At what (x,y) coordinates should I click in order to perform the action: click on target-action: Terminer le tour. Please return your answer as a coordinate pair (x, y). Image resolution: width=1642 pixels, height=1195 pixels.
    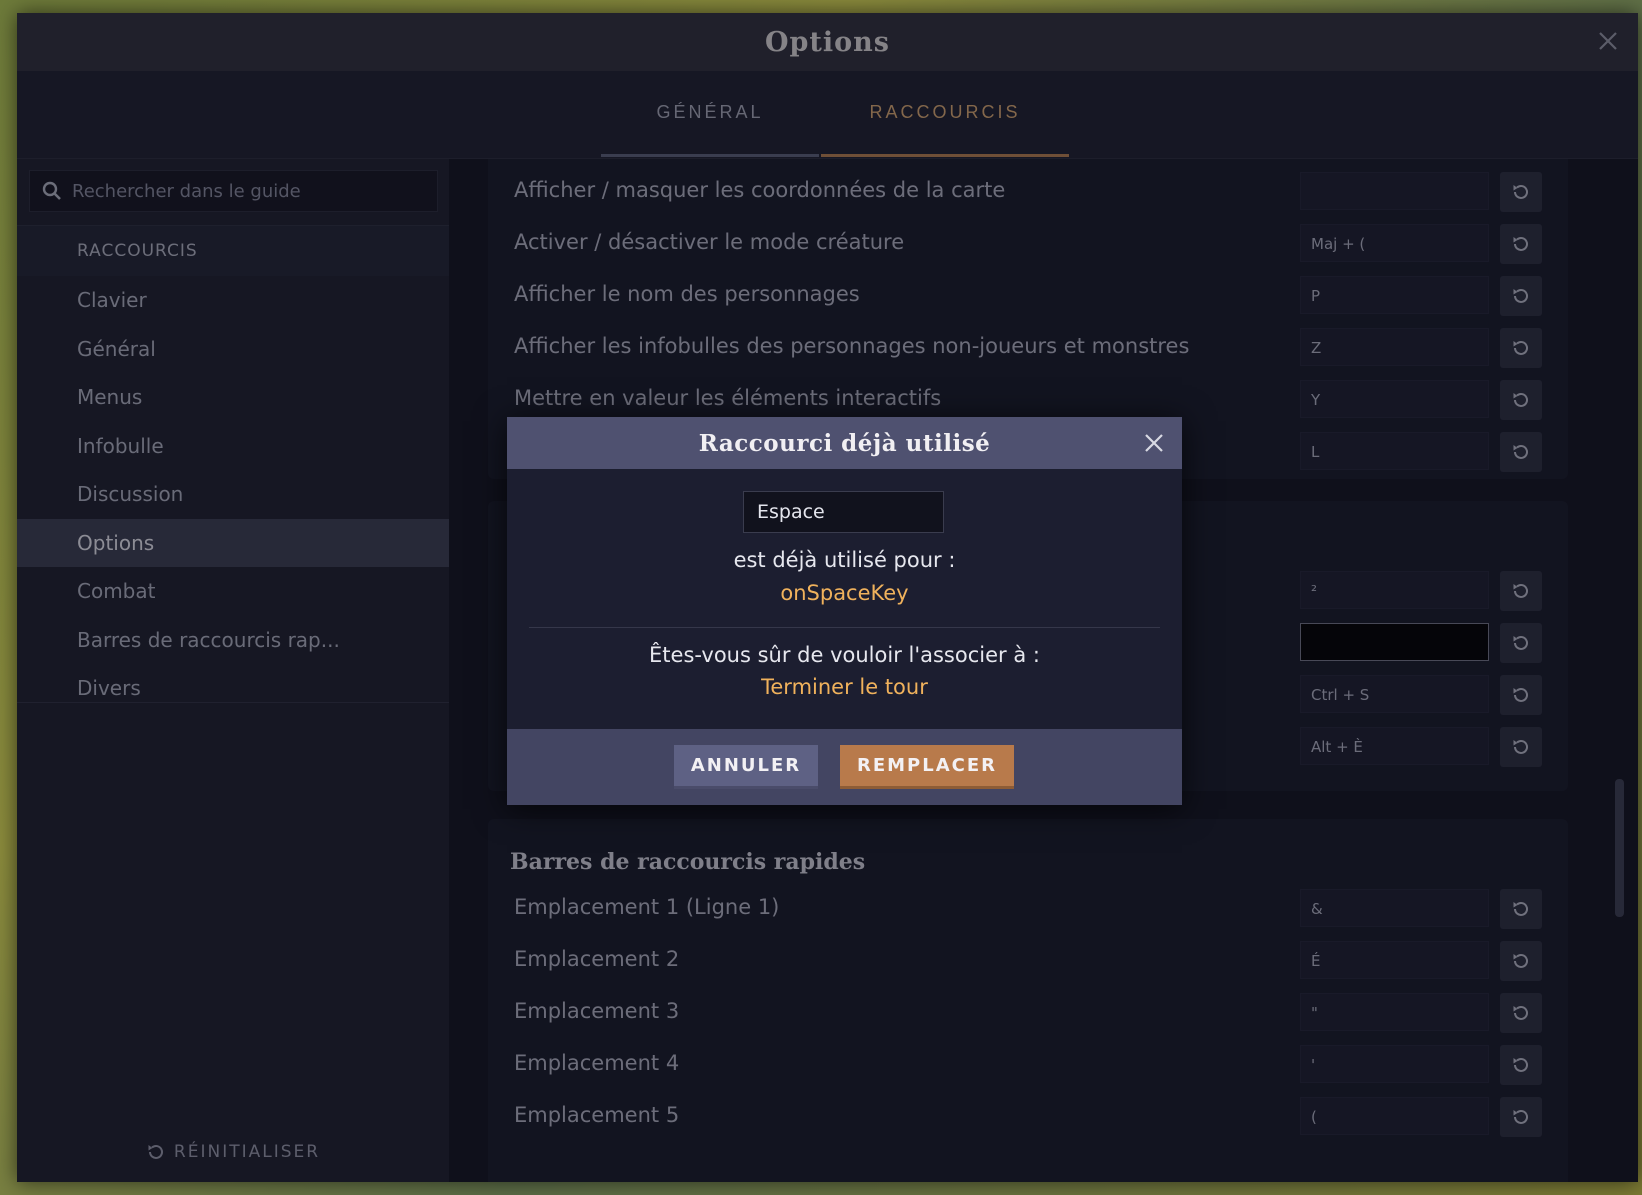
    Looking at the image, I should click on (844, 687).